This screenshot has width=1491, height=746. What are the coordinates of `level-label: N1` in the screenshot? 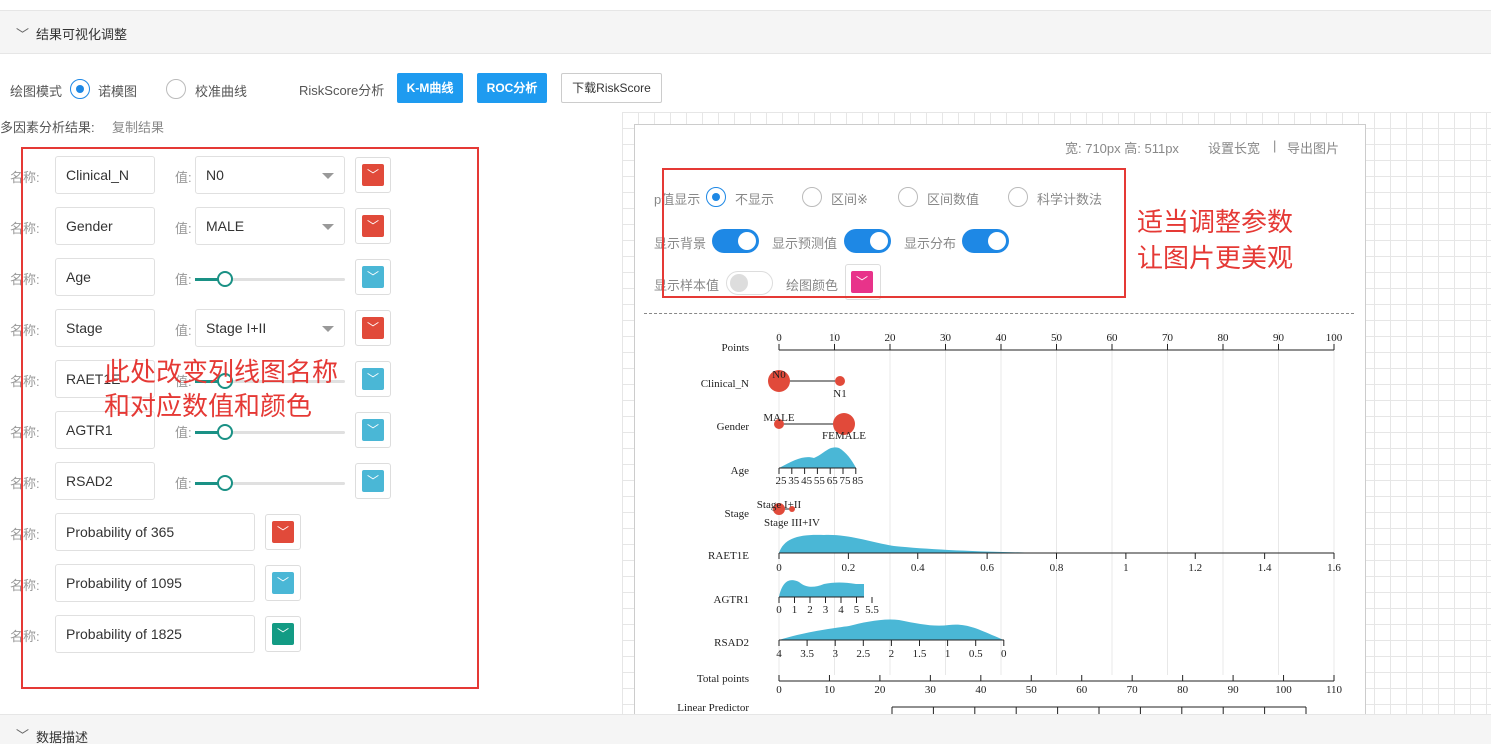 It's located at (839, 394).